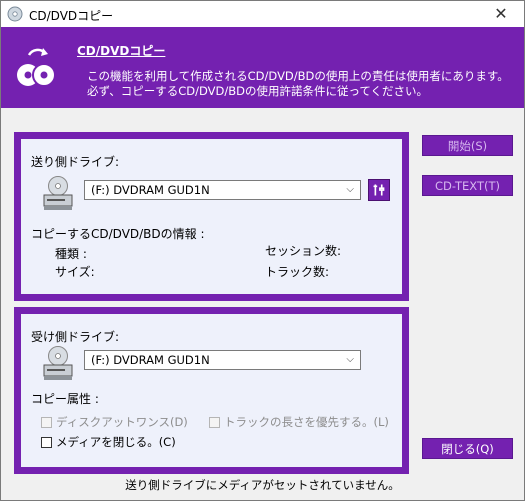  I want to click on track-length-priority-checkbox: トラックの長さを優先する。(L), so click(299, 422).